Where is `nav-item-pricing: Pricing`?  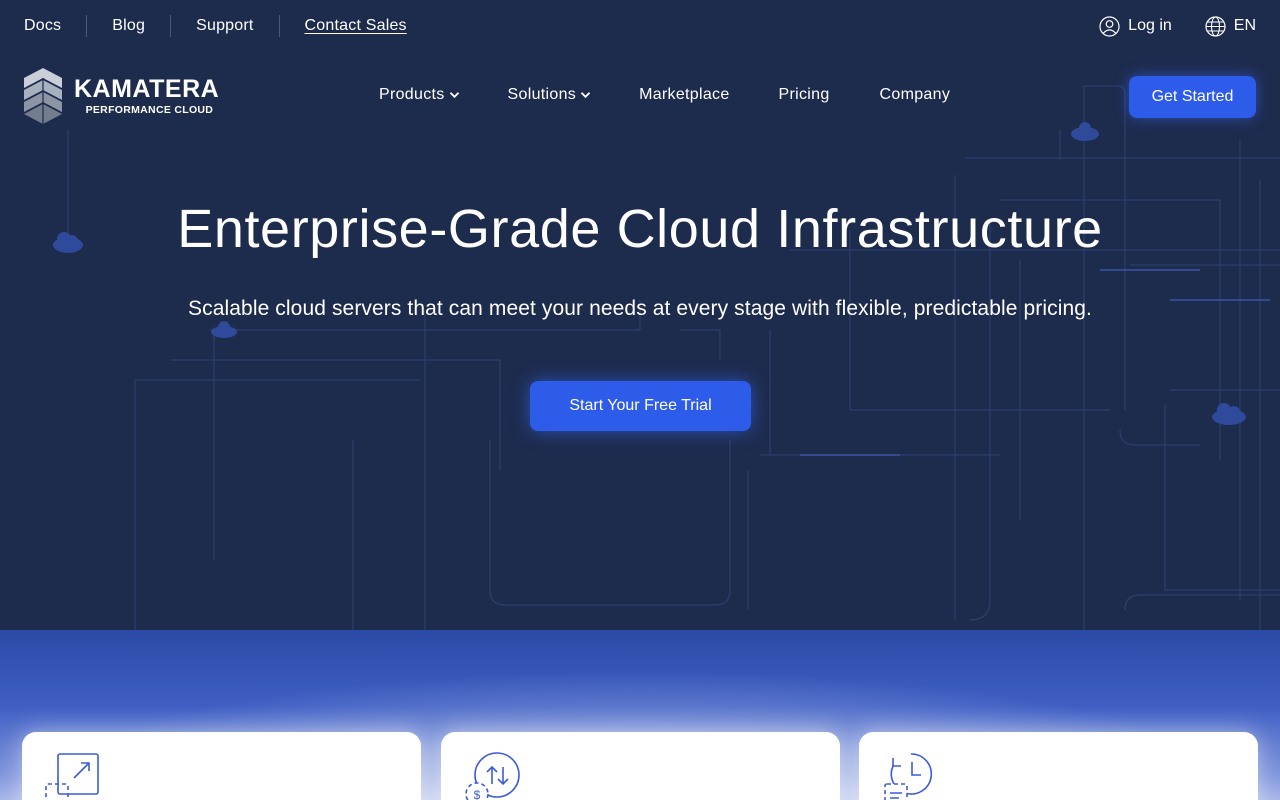
nav-item-pricing: Pricing is located at coordinates (804, 95).